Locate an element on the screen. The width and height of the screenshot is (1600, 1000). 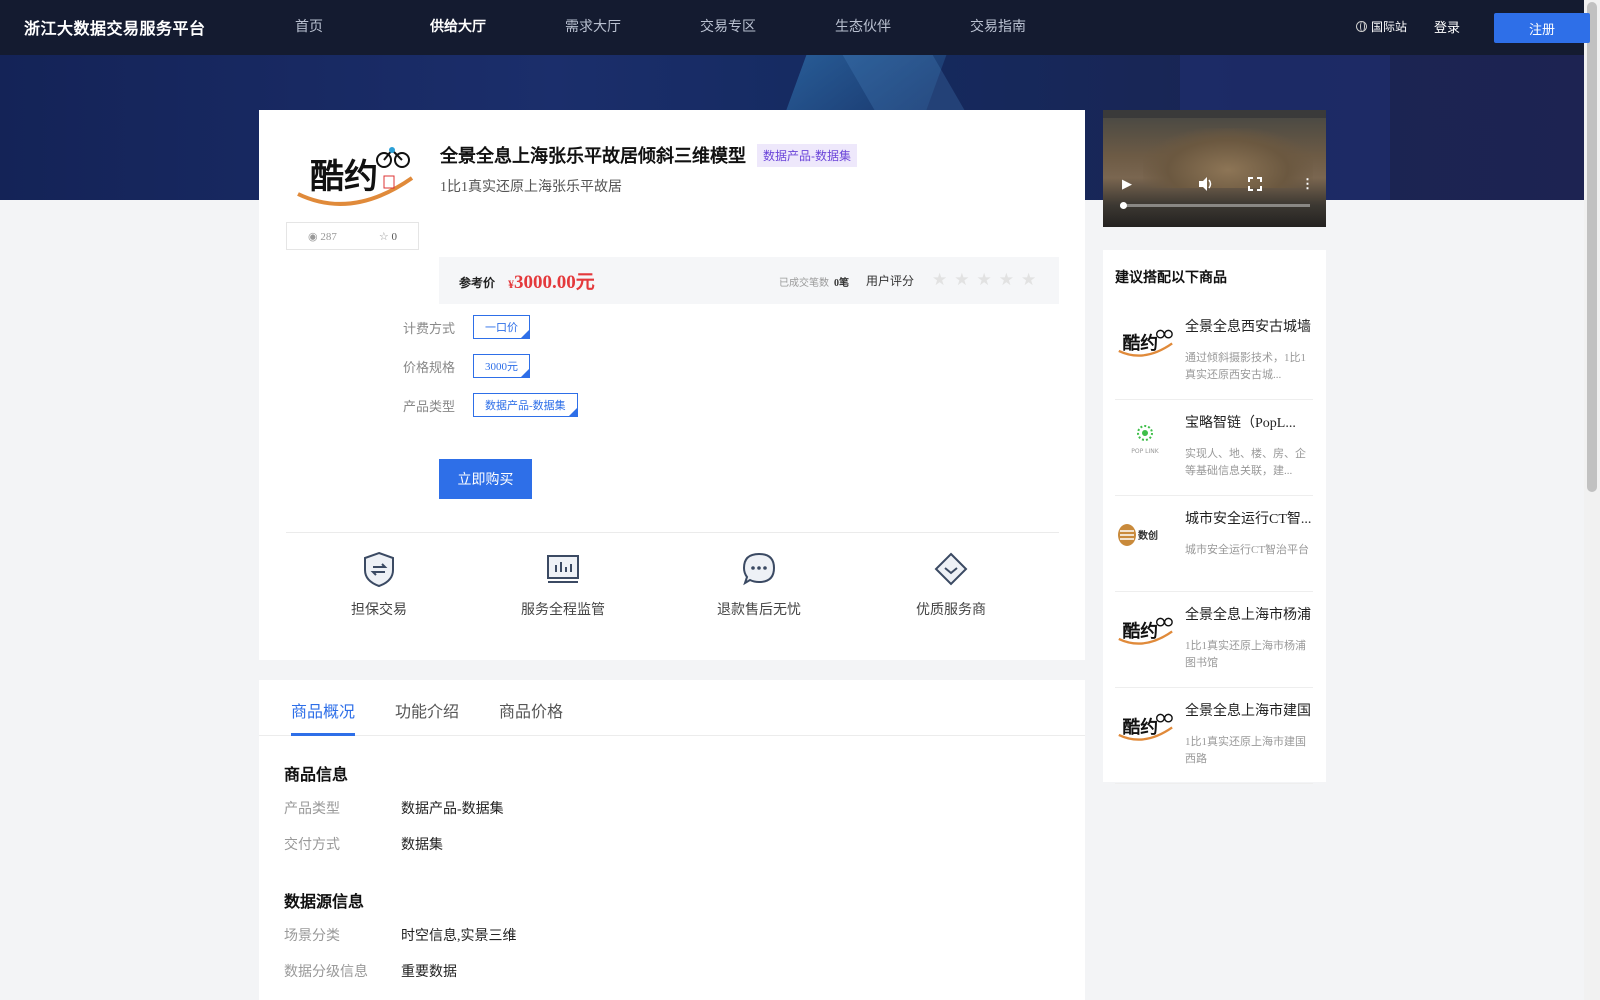
info-value: 时空信息,实景三维 is located at coordinates (459, 936).